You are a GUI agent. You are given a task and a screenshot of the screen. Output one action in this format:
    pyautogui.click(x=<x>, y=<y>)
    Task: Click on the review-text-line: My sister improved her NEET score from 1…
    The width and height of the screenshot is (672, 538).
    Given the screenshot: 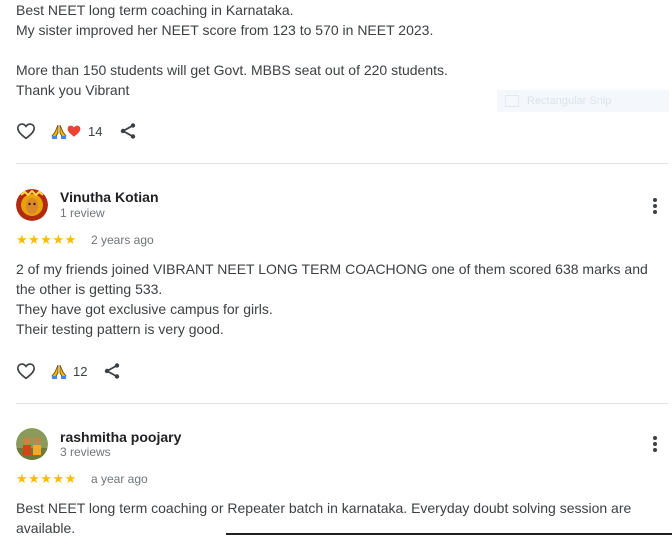 What is the action you would take?
    pyautogui.click(x=225, y=30)
    